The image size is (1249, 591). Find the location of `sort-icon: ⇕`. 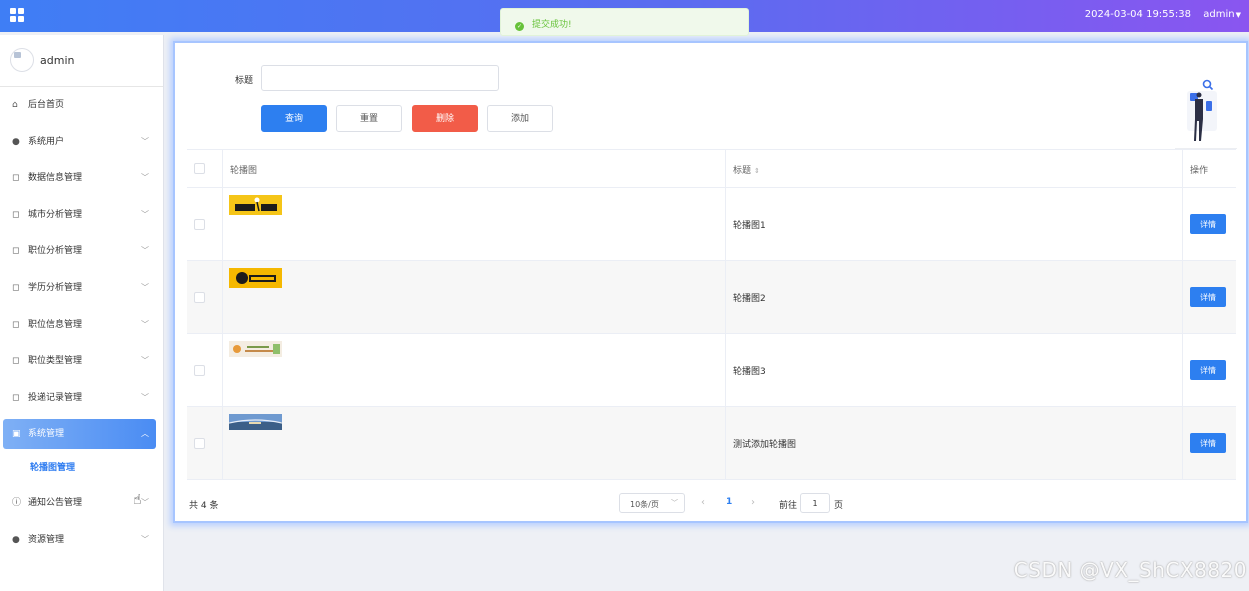

sort-icon: ⇕ is located at coordinates (757, 171).